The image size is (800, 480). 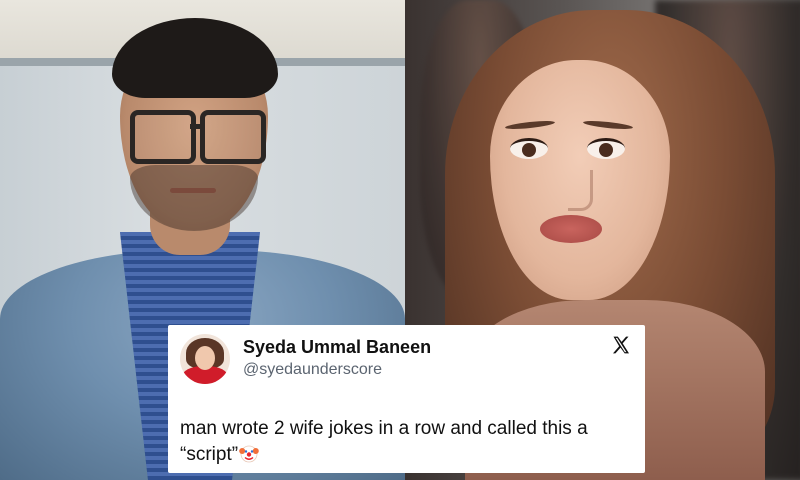 I want to click on clown-face-icon, so click(x=249, y=454).